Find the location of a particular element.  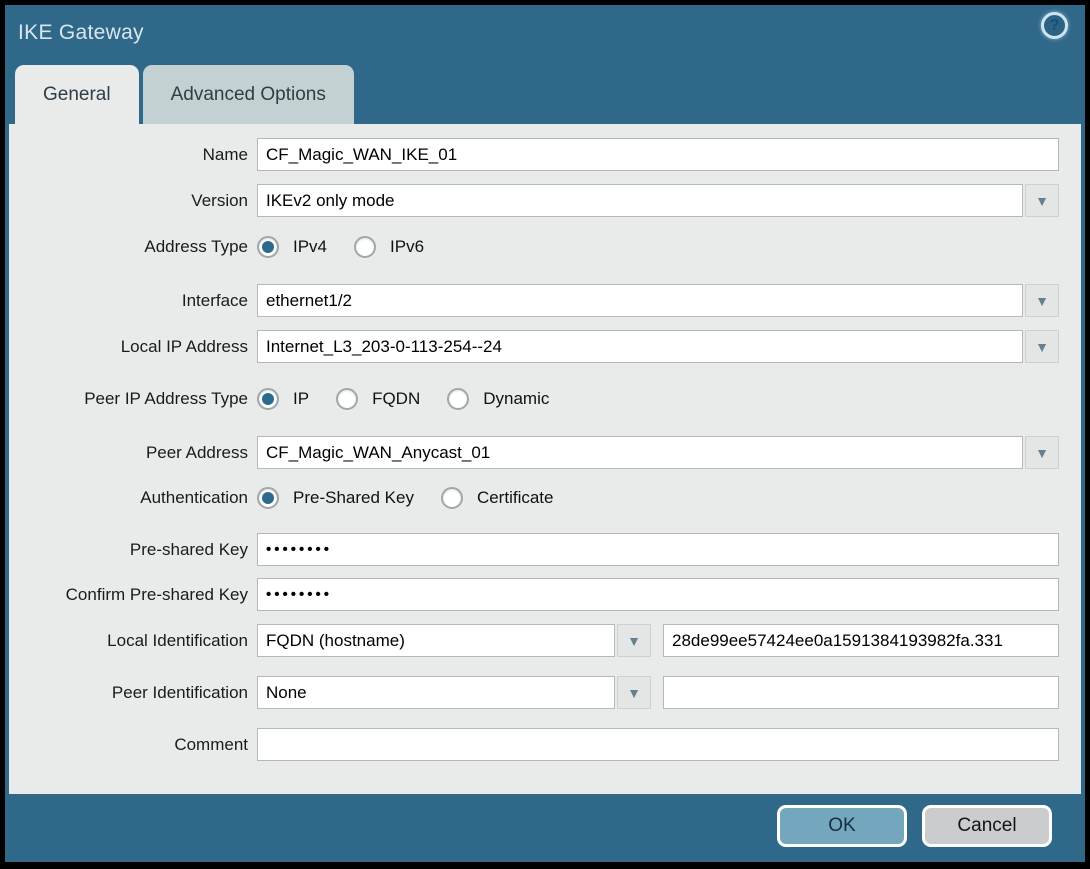

peer-ip-radio-label: IP is located at coordinates (301, 399).